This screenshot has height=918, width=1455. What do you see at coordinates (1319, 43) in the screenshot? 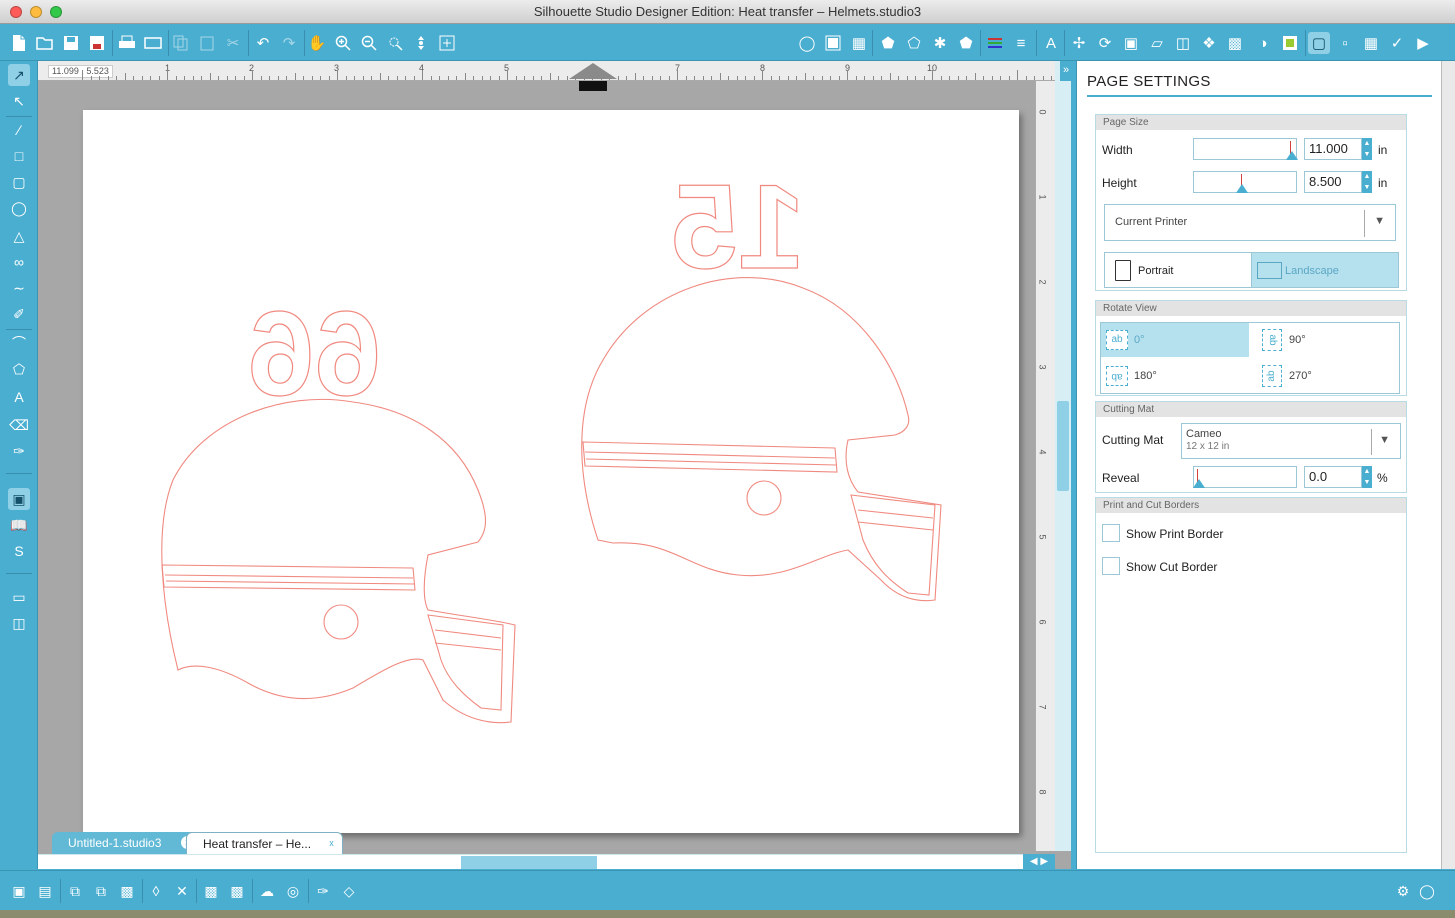
I see `page-settings-icon: ▢` at bounding box center [1319, 43].